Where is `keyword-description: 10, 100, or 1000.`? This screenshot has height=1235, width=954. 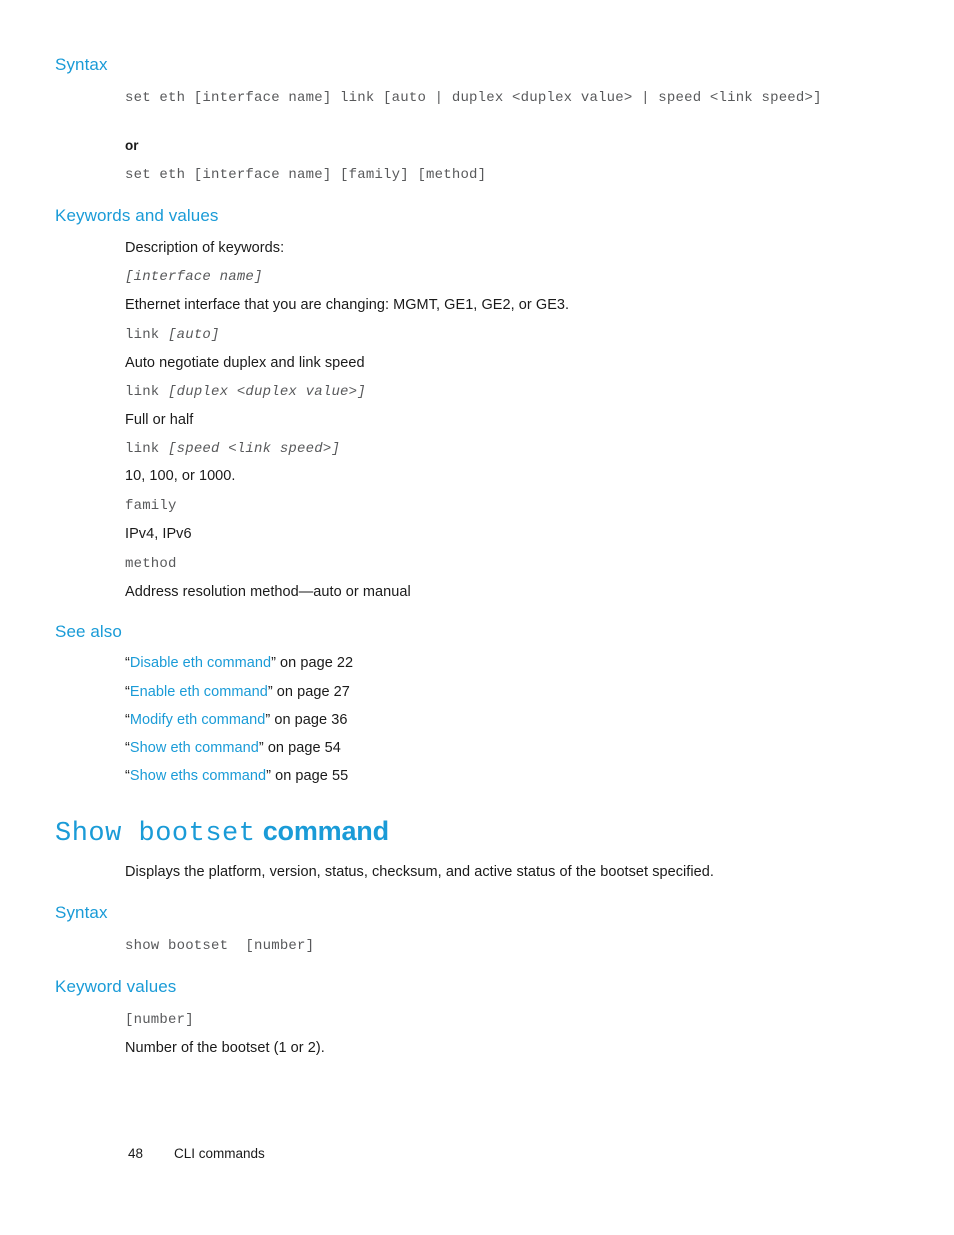
keyword-description: 10, 100, or 1000. is located at coordinates (180, 476).